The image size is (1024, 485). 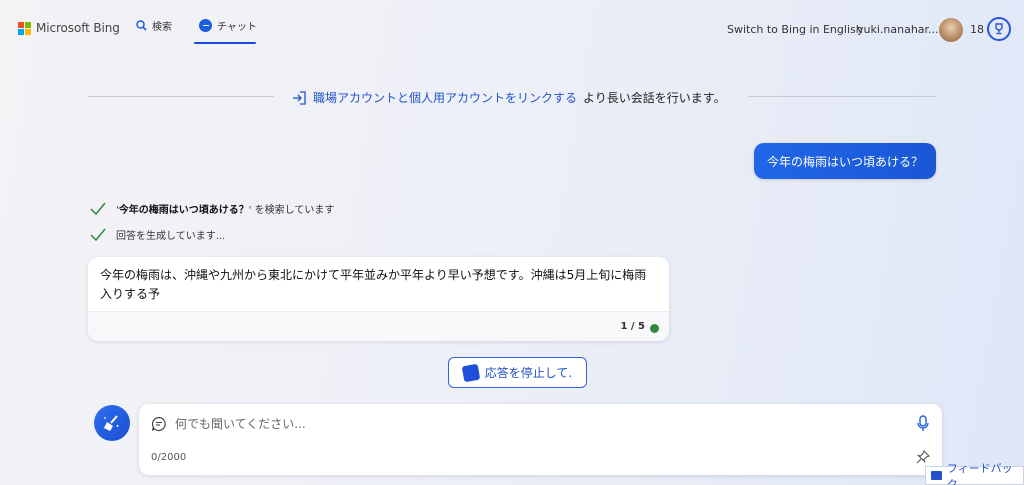 I want to click on progress-searching: '今年の梅雨はいつ頃あける？' を検索しています, so click(x=212, y=208).